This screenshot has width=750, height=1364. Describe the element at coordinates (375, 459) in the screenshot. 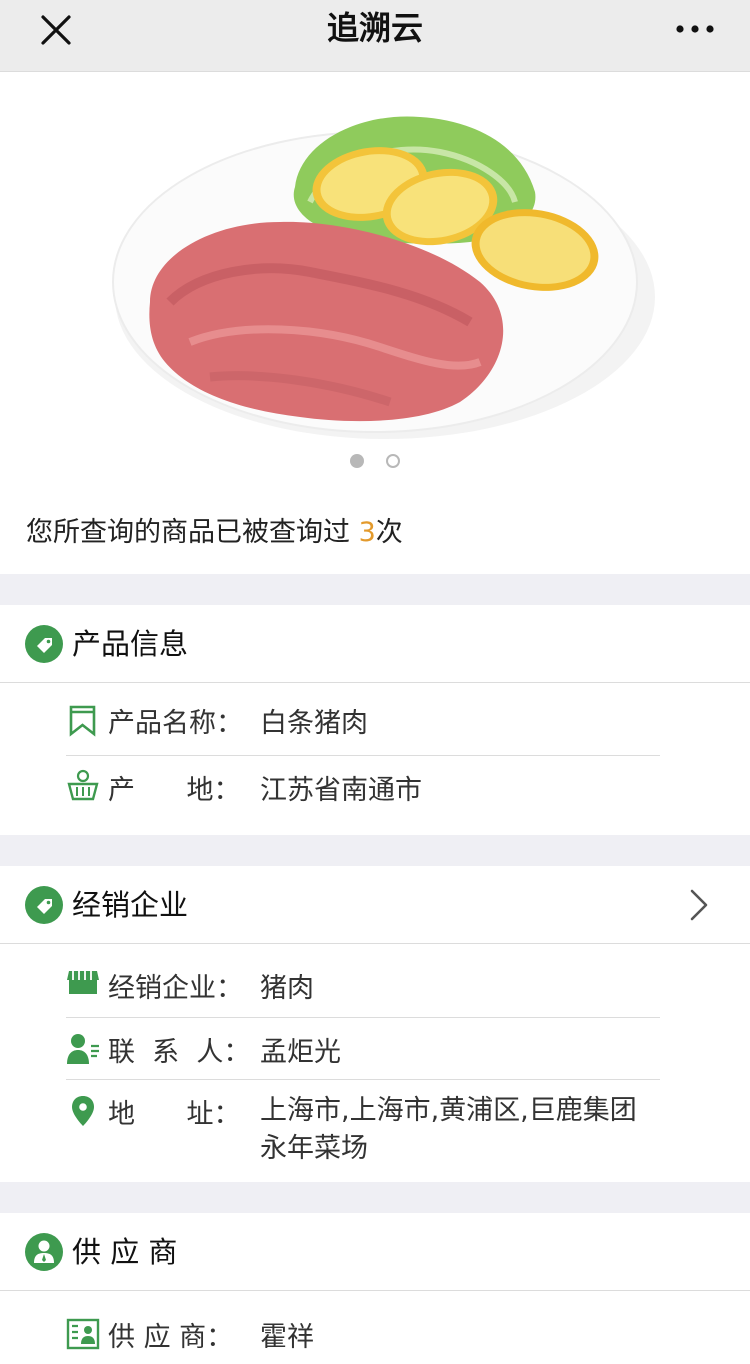

I see `carousel-indicator` at that location.